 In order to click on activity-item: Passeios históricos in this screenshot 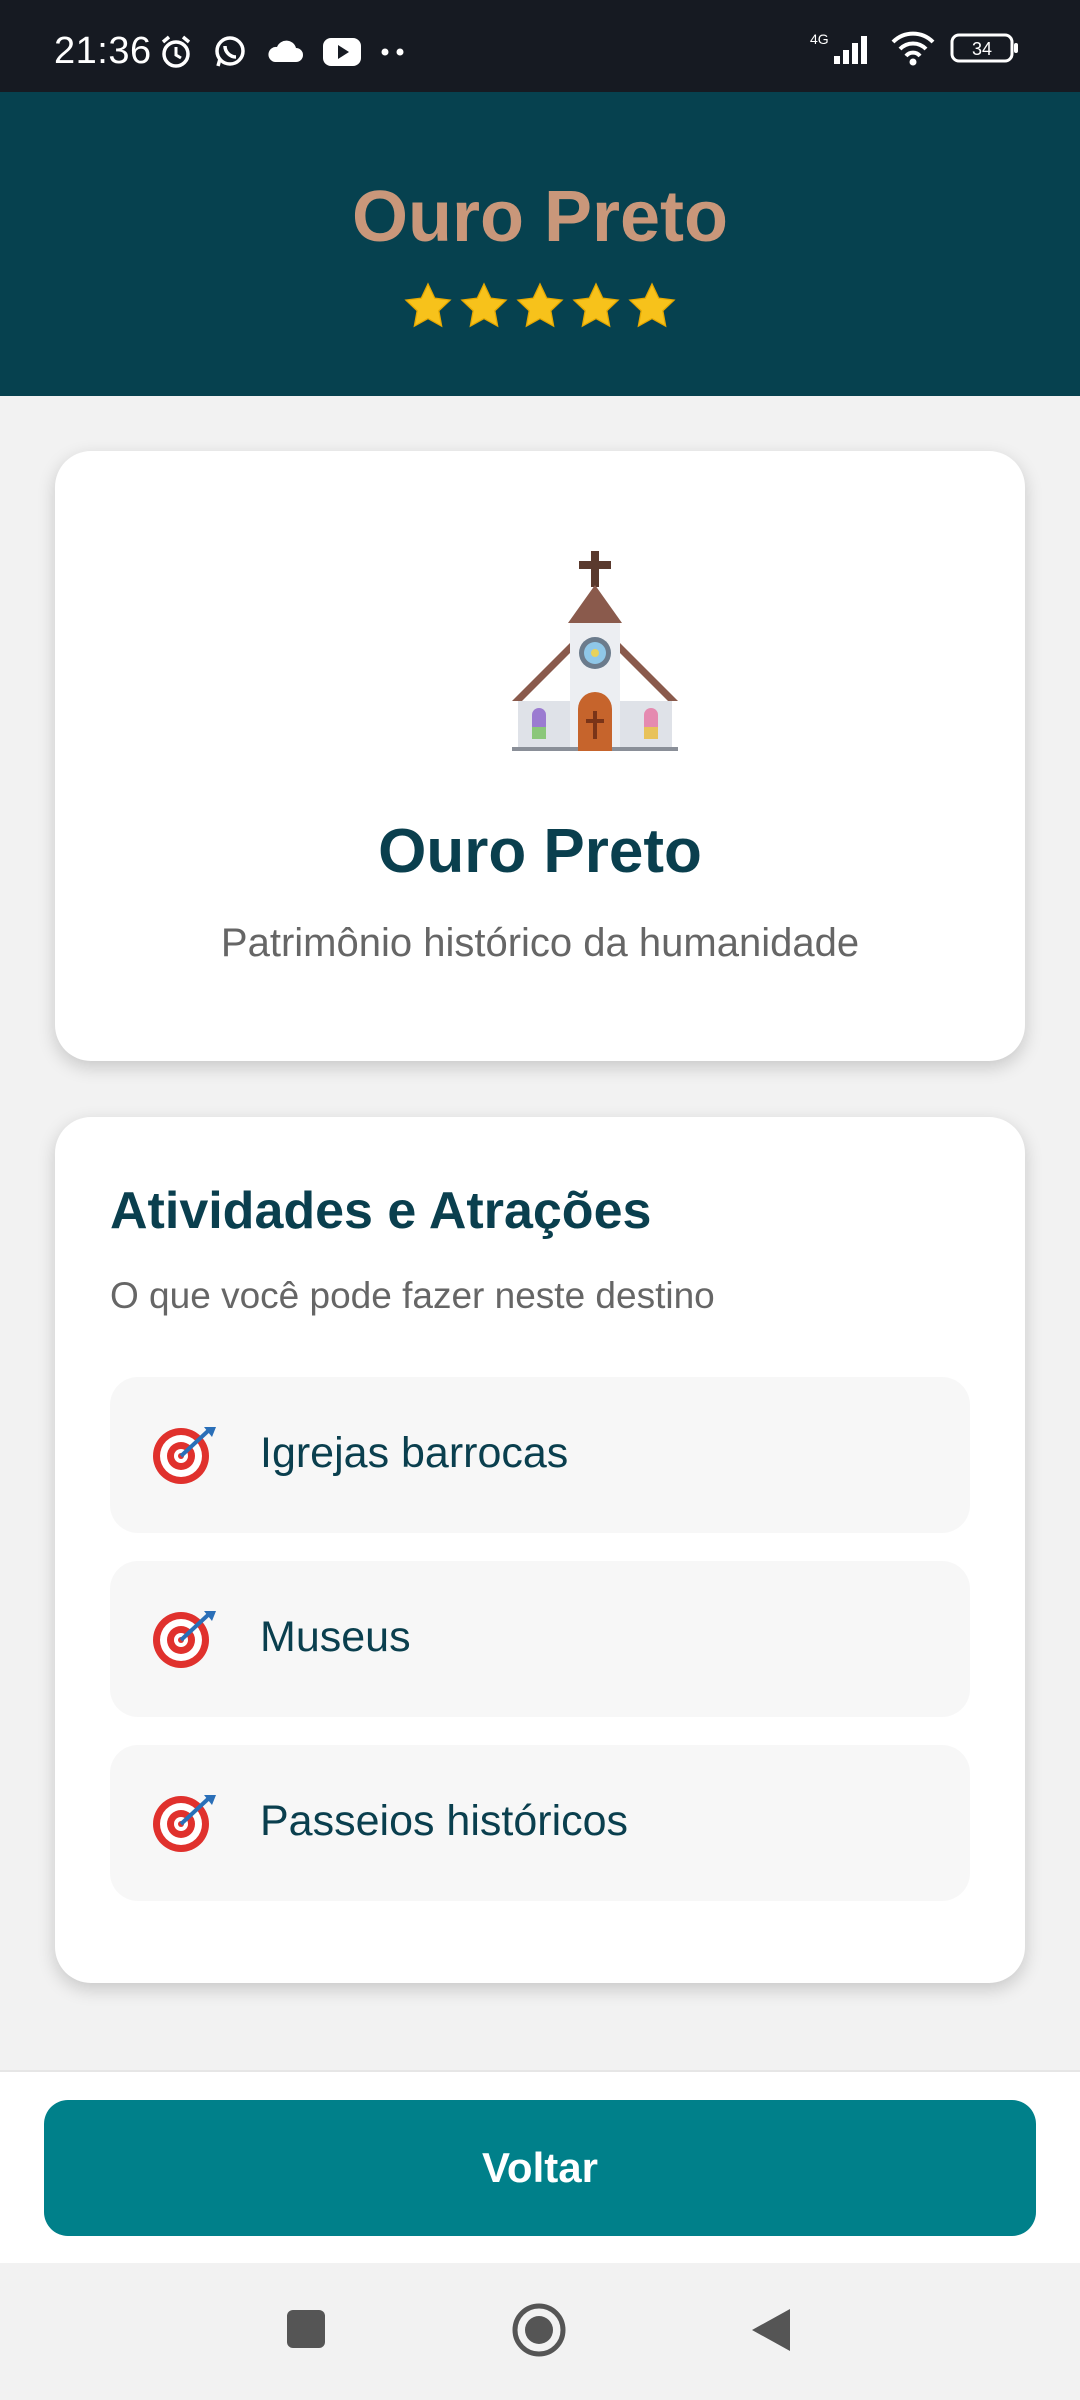, I will do `click(540, 1823)`.